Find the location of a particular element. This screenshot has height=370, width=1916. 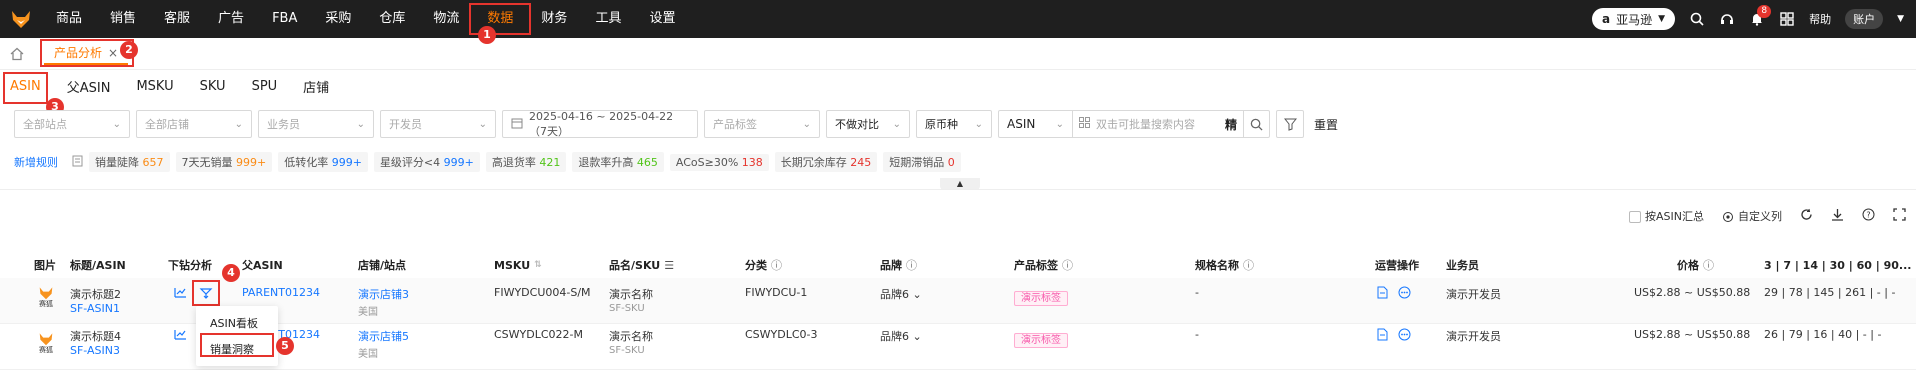

filter-clear-icon is located at coordinates (1290, 124).